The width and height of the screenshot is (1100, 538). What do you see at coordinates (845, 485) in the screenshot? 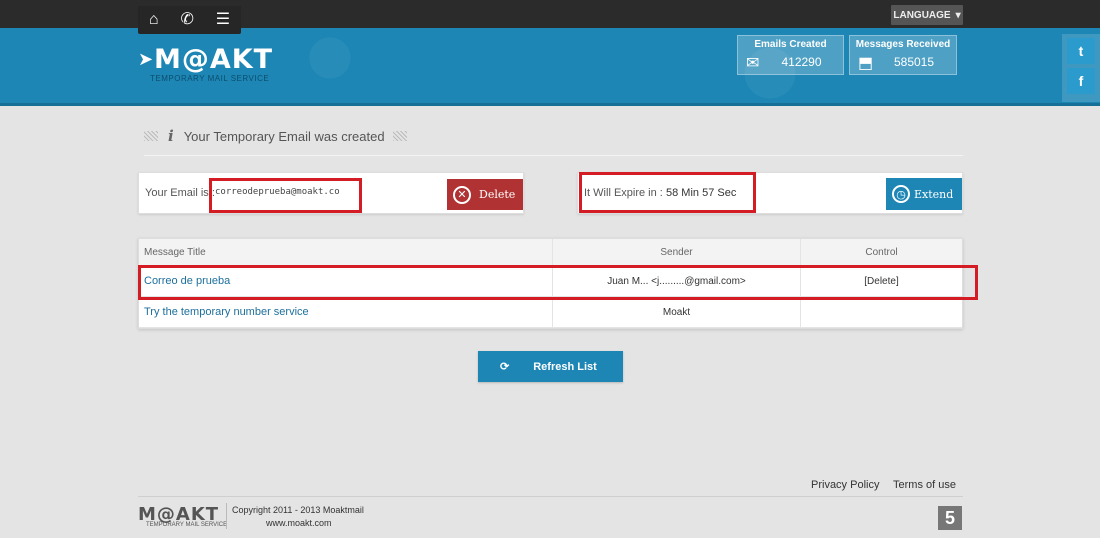
I see `privacy-policy-link: Privacy Policy` at bounding box center [845, 485].